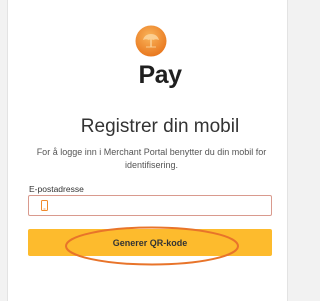  I want to click on page-background-strip, so click(3, 150).